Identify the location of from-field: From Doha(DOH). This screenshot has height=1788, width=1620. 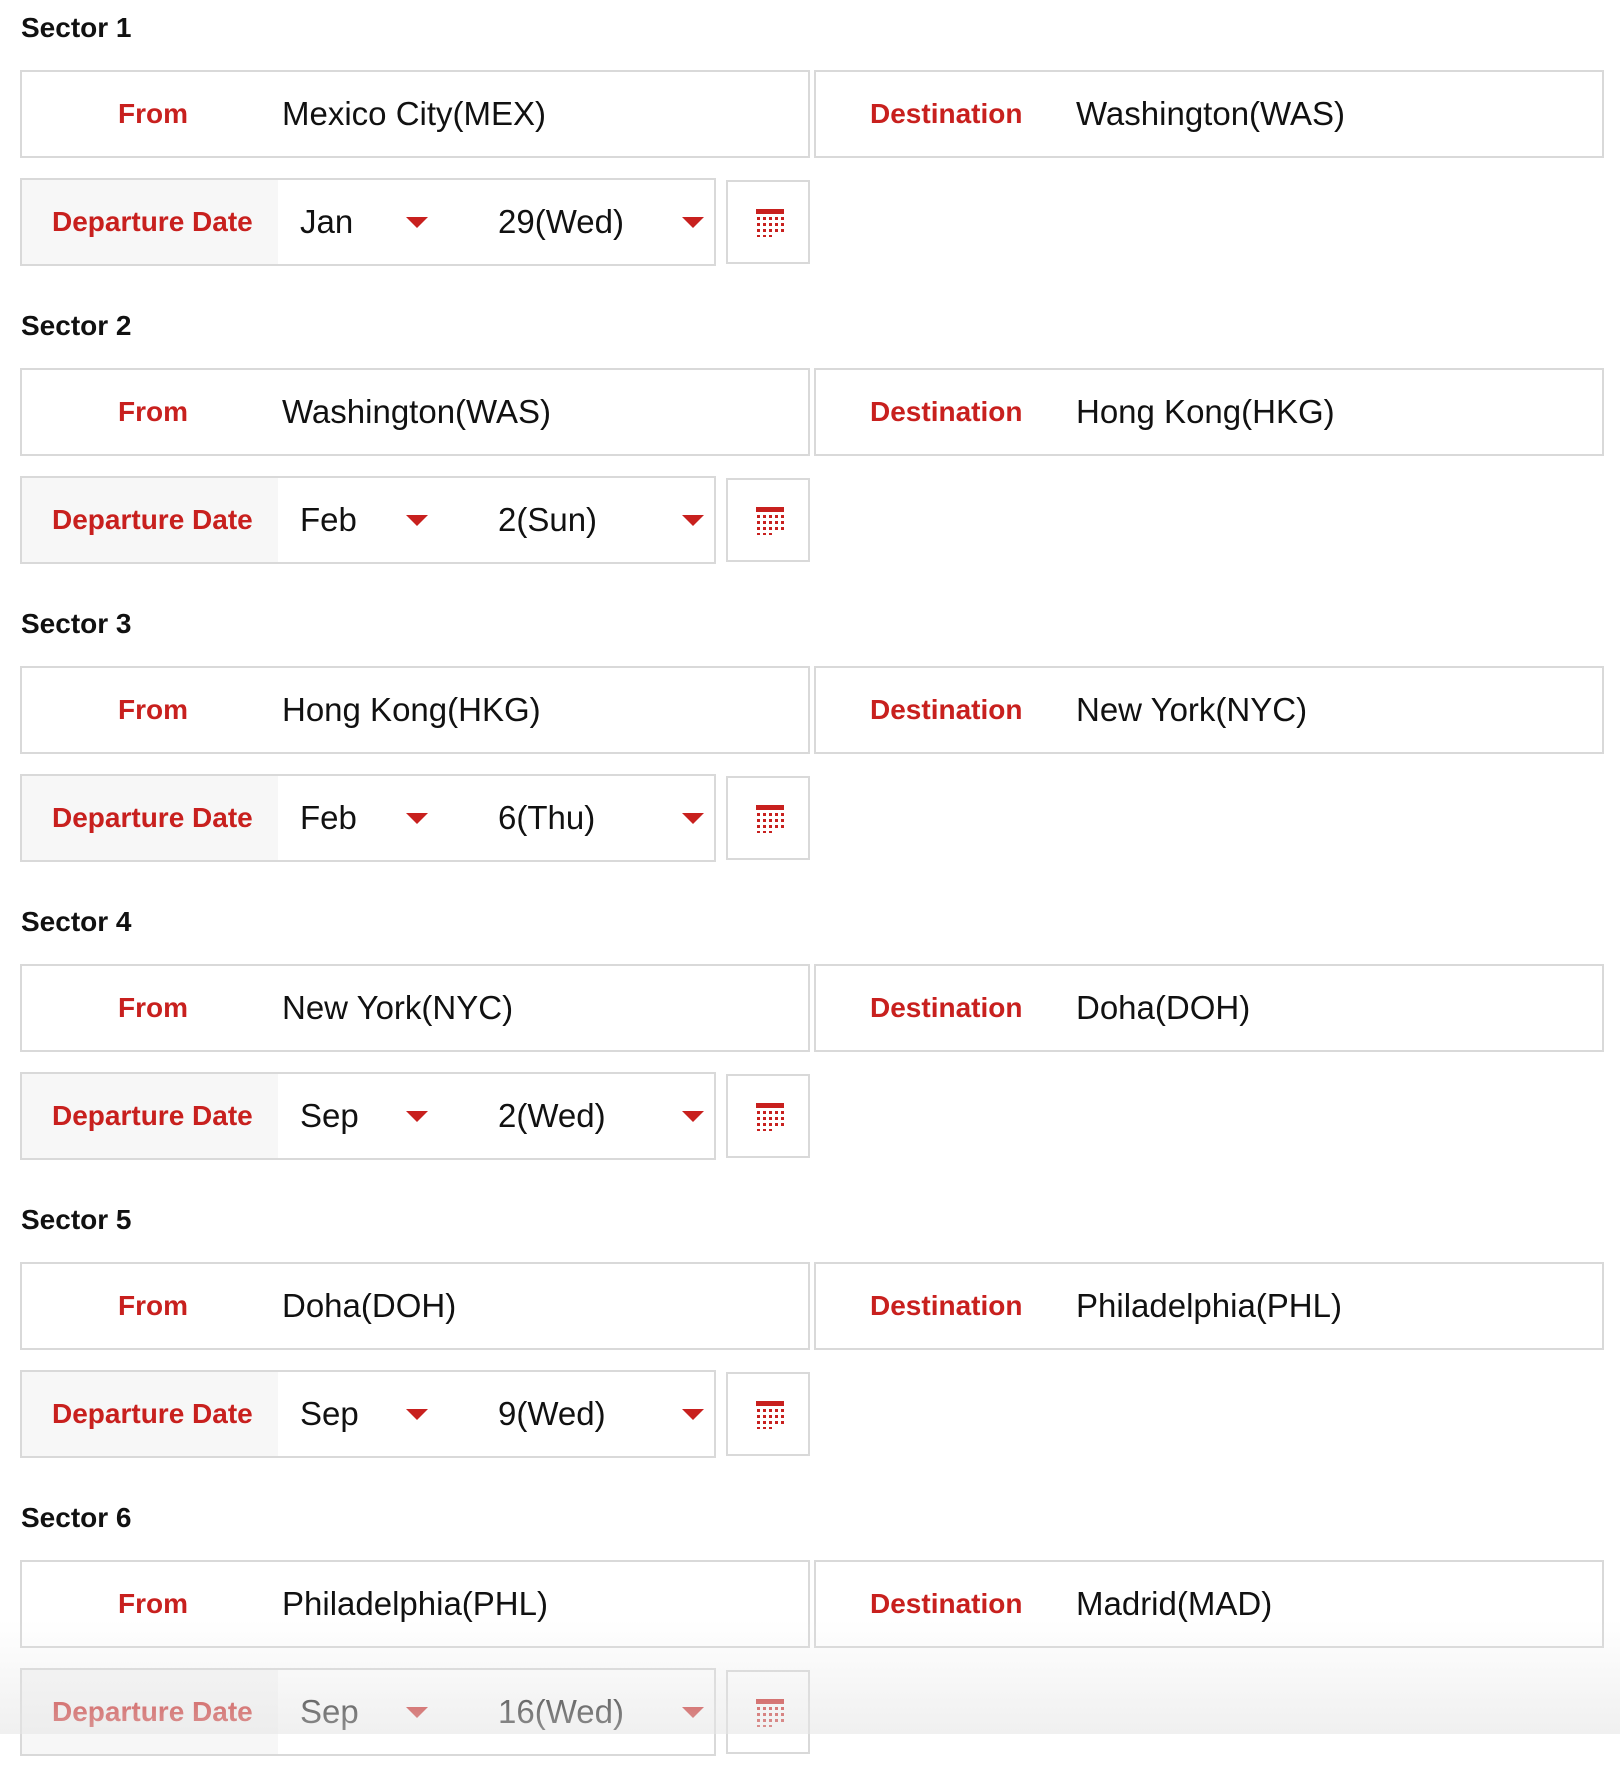
(415, 1306).